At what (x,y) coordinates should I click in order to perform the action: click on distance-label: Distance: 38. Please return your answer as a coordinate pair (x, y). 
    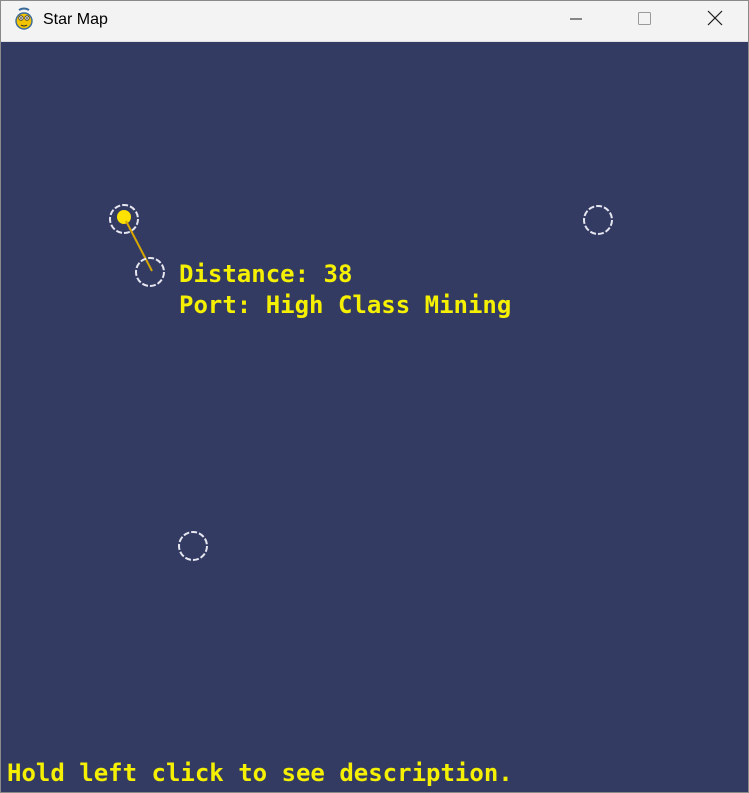
    Looking at the image, I should click on (266, 274).